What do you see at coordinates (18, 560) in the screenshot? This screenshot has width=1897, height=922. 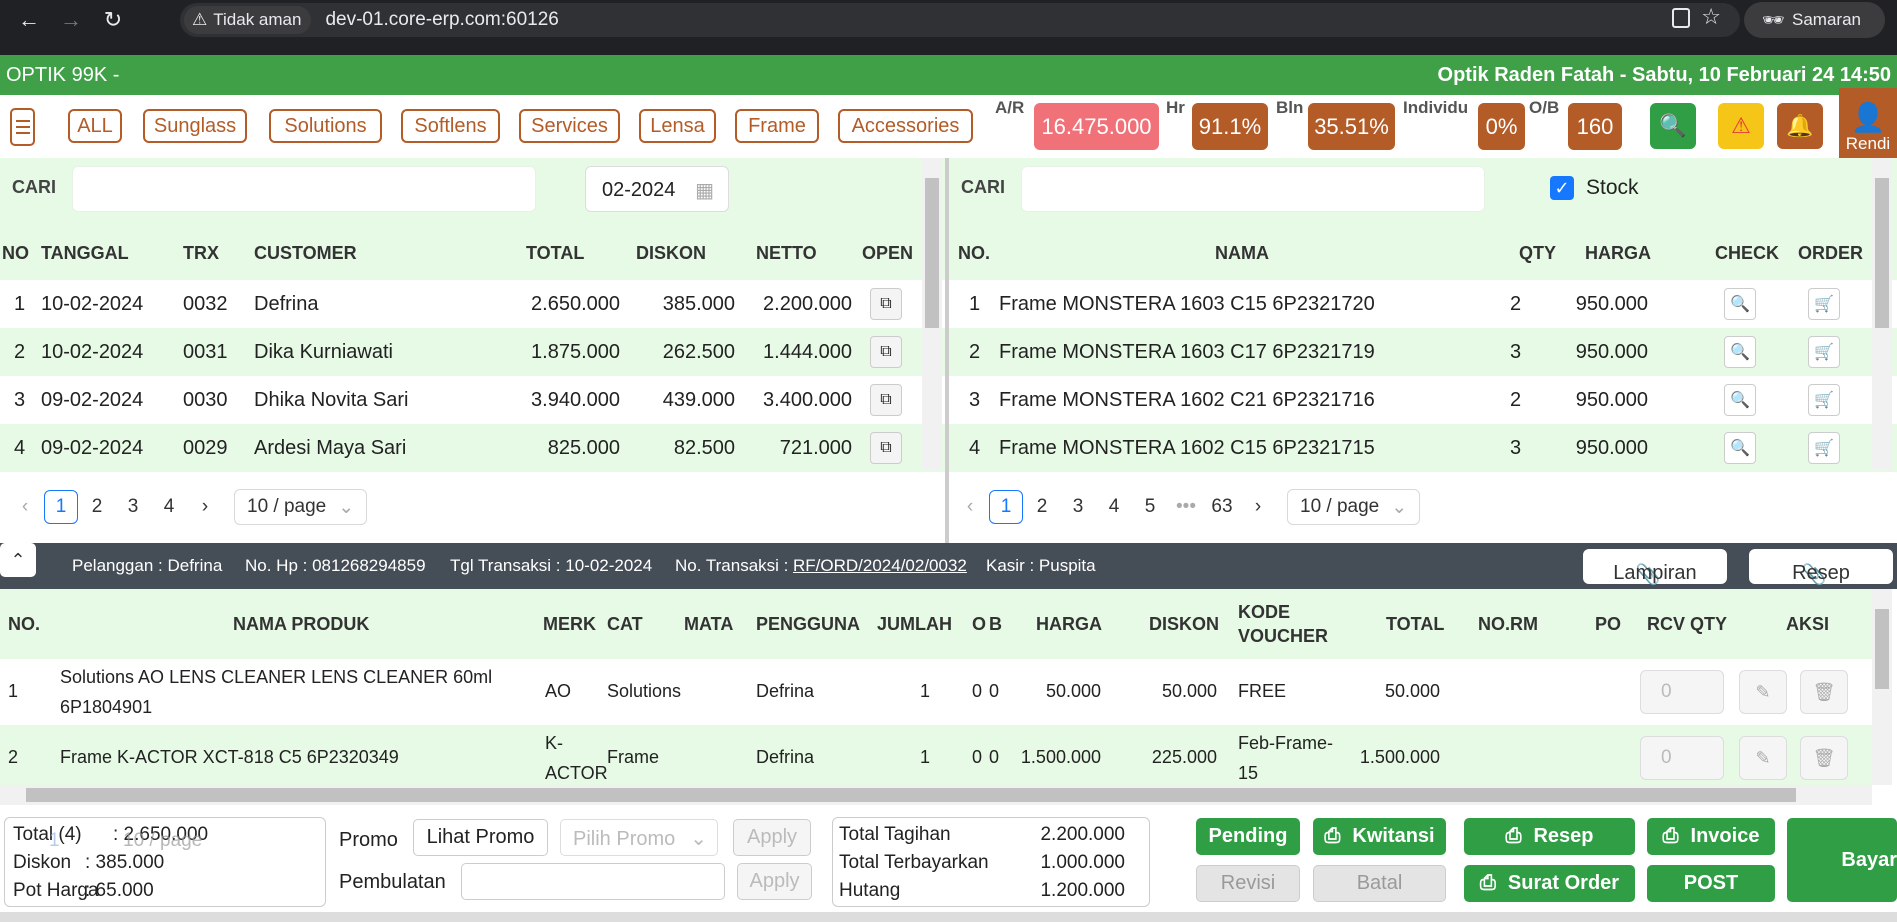 I see `collapse-chevron-up-icon: ⌃` at bounding box center [18, 560].